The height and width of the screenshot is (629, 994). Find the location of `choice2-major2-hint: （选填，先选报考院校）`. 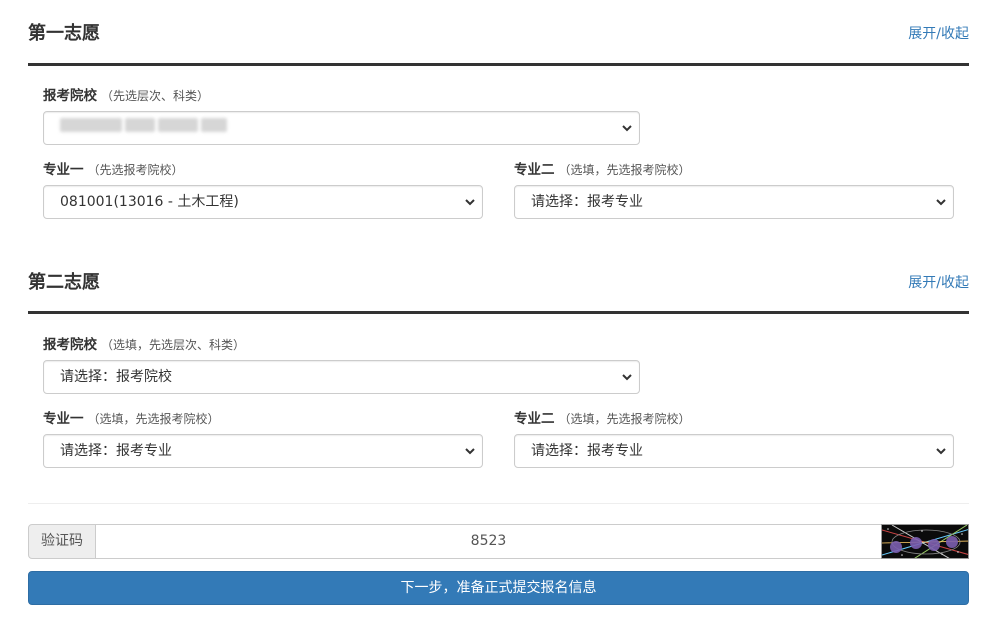

choice2-major2-hint: （选填，先选报考院校） is located at coordinates (624, 419).